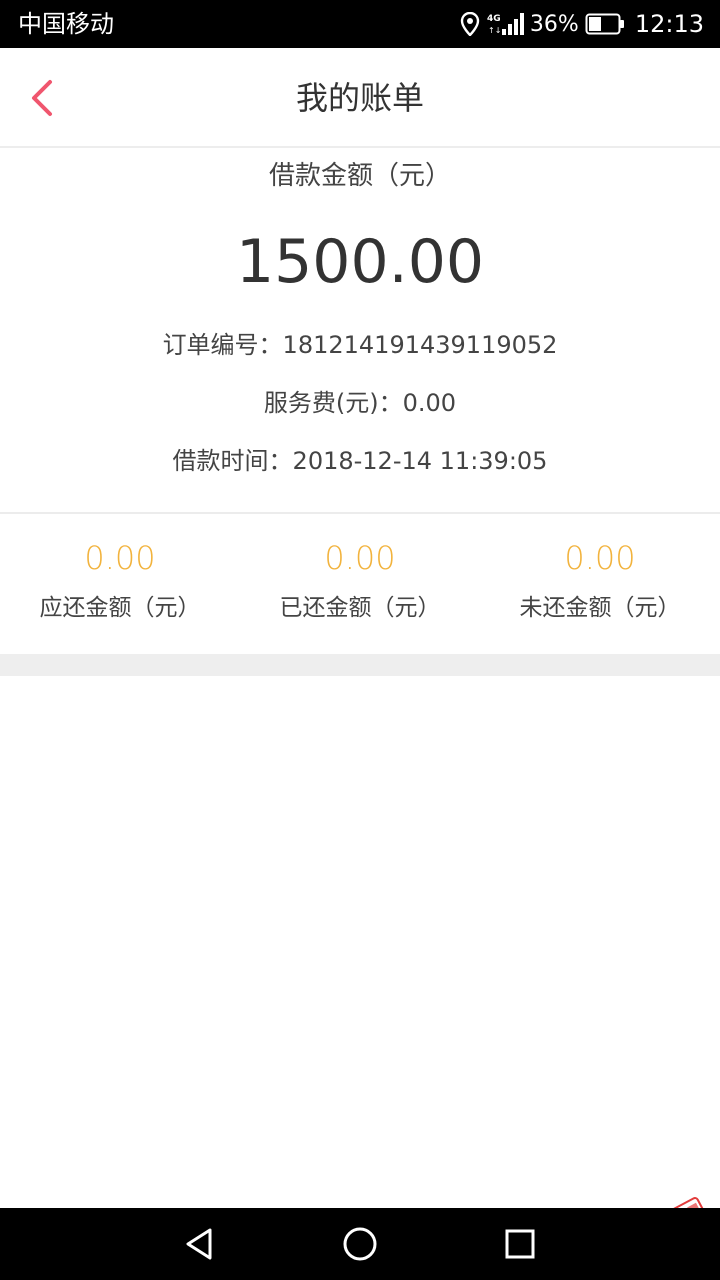 This screenshot has height=1280, width=720. I want to click on battery-percent: 36%, so click(554, 24).